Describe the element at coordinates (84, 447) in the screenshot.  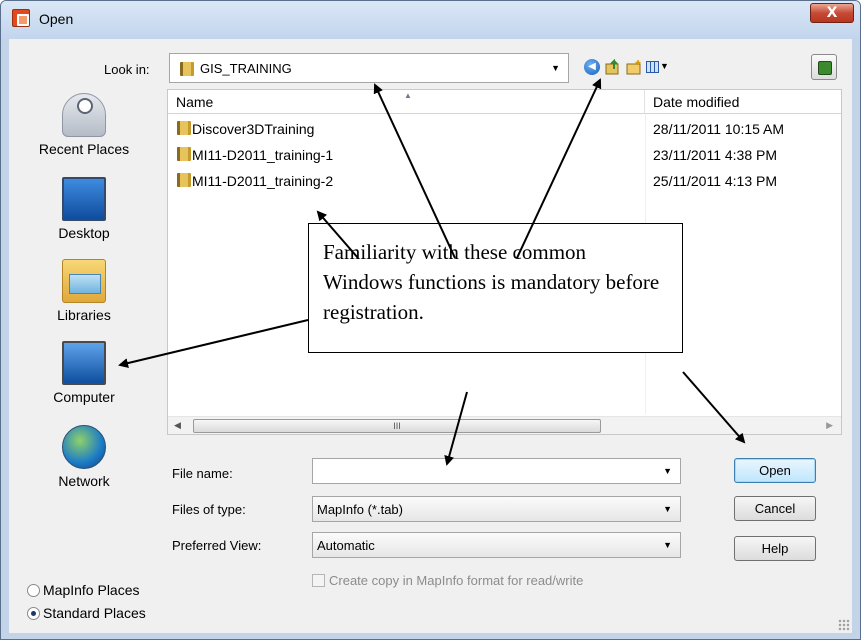
I see `network-icon` at that location.